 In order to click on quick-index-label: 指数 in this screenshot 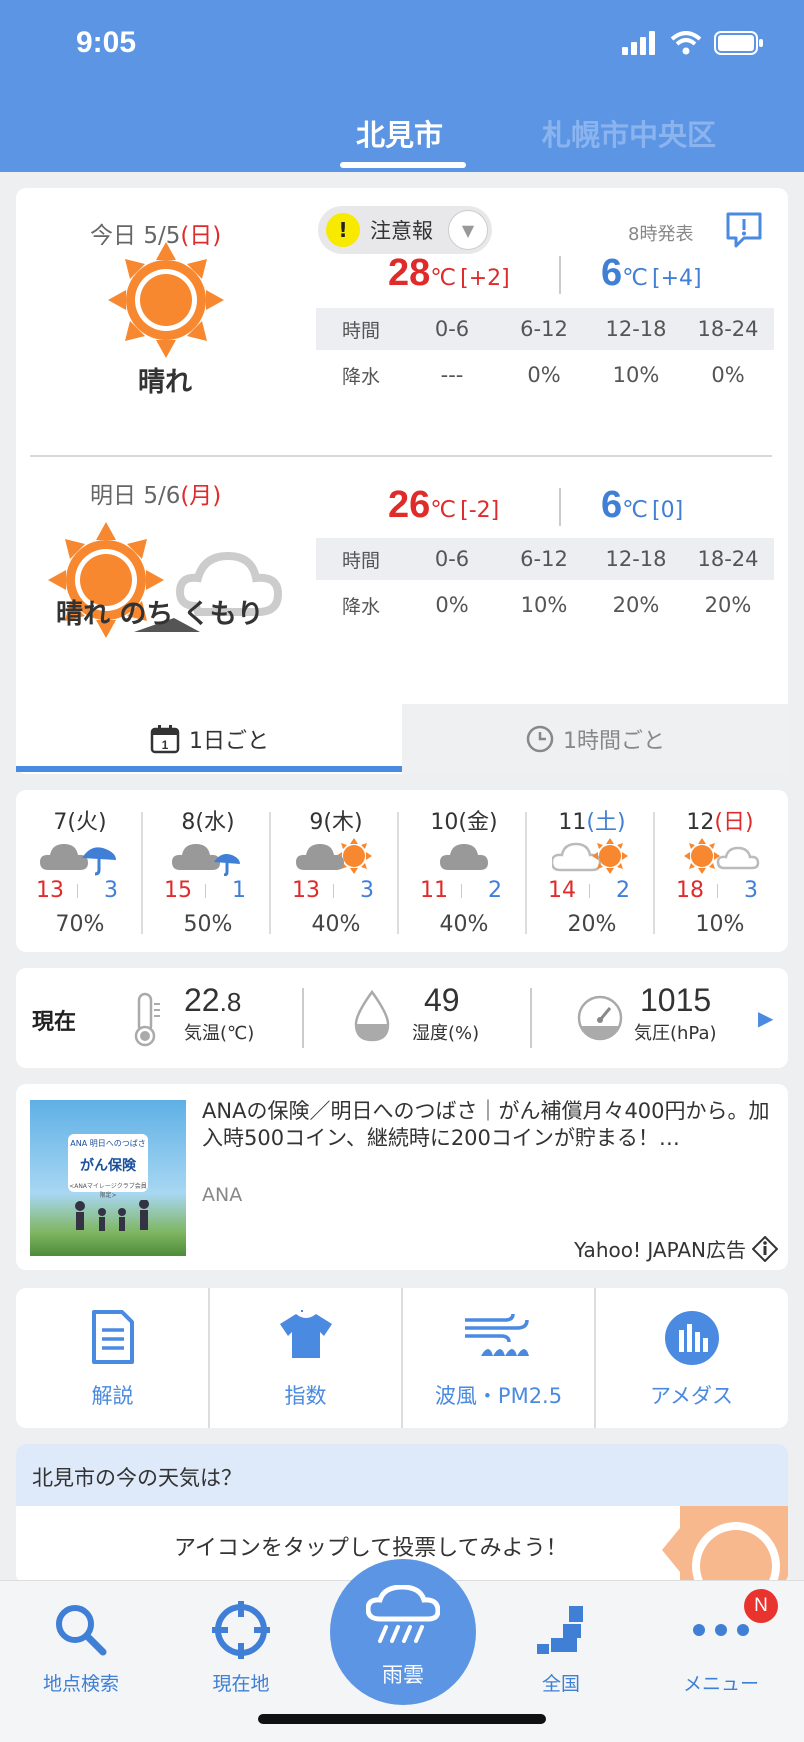, I will do `click(305, 1396)`.